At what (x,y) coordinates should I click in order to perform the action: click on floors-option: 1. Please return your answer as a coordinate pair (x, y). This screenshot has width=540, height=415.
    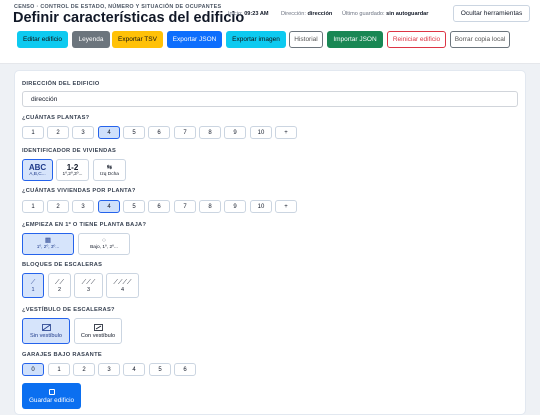
    Looking at the image, I should click on (33, 132).